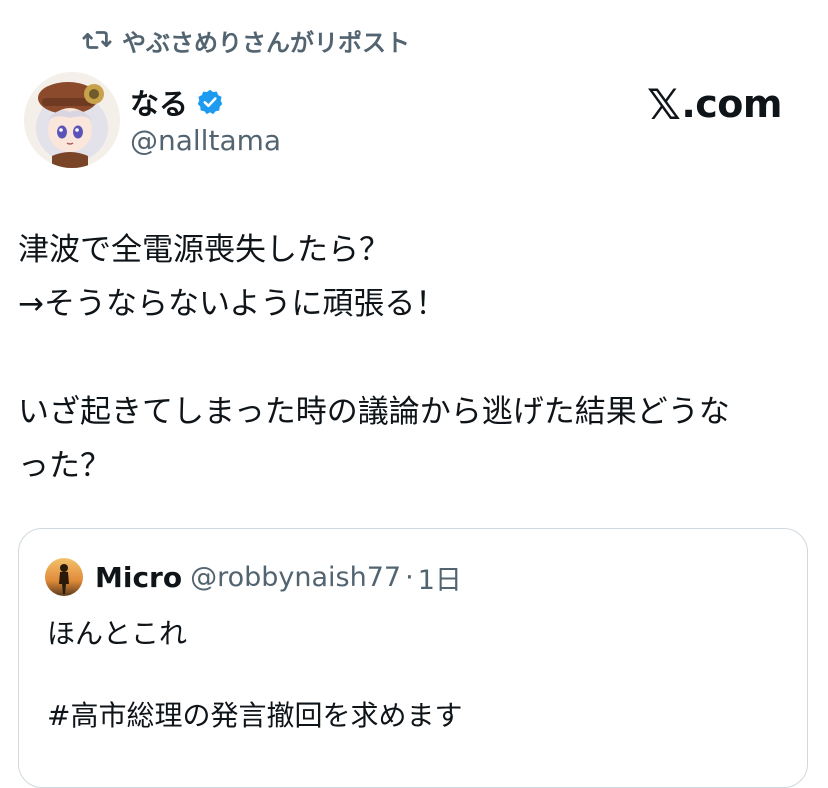 The width and height of the screenshot is (828, 788). Describe the element at coordinates (159, 104) in the screenshot. I see `author-name: なる` at that location.